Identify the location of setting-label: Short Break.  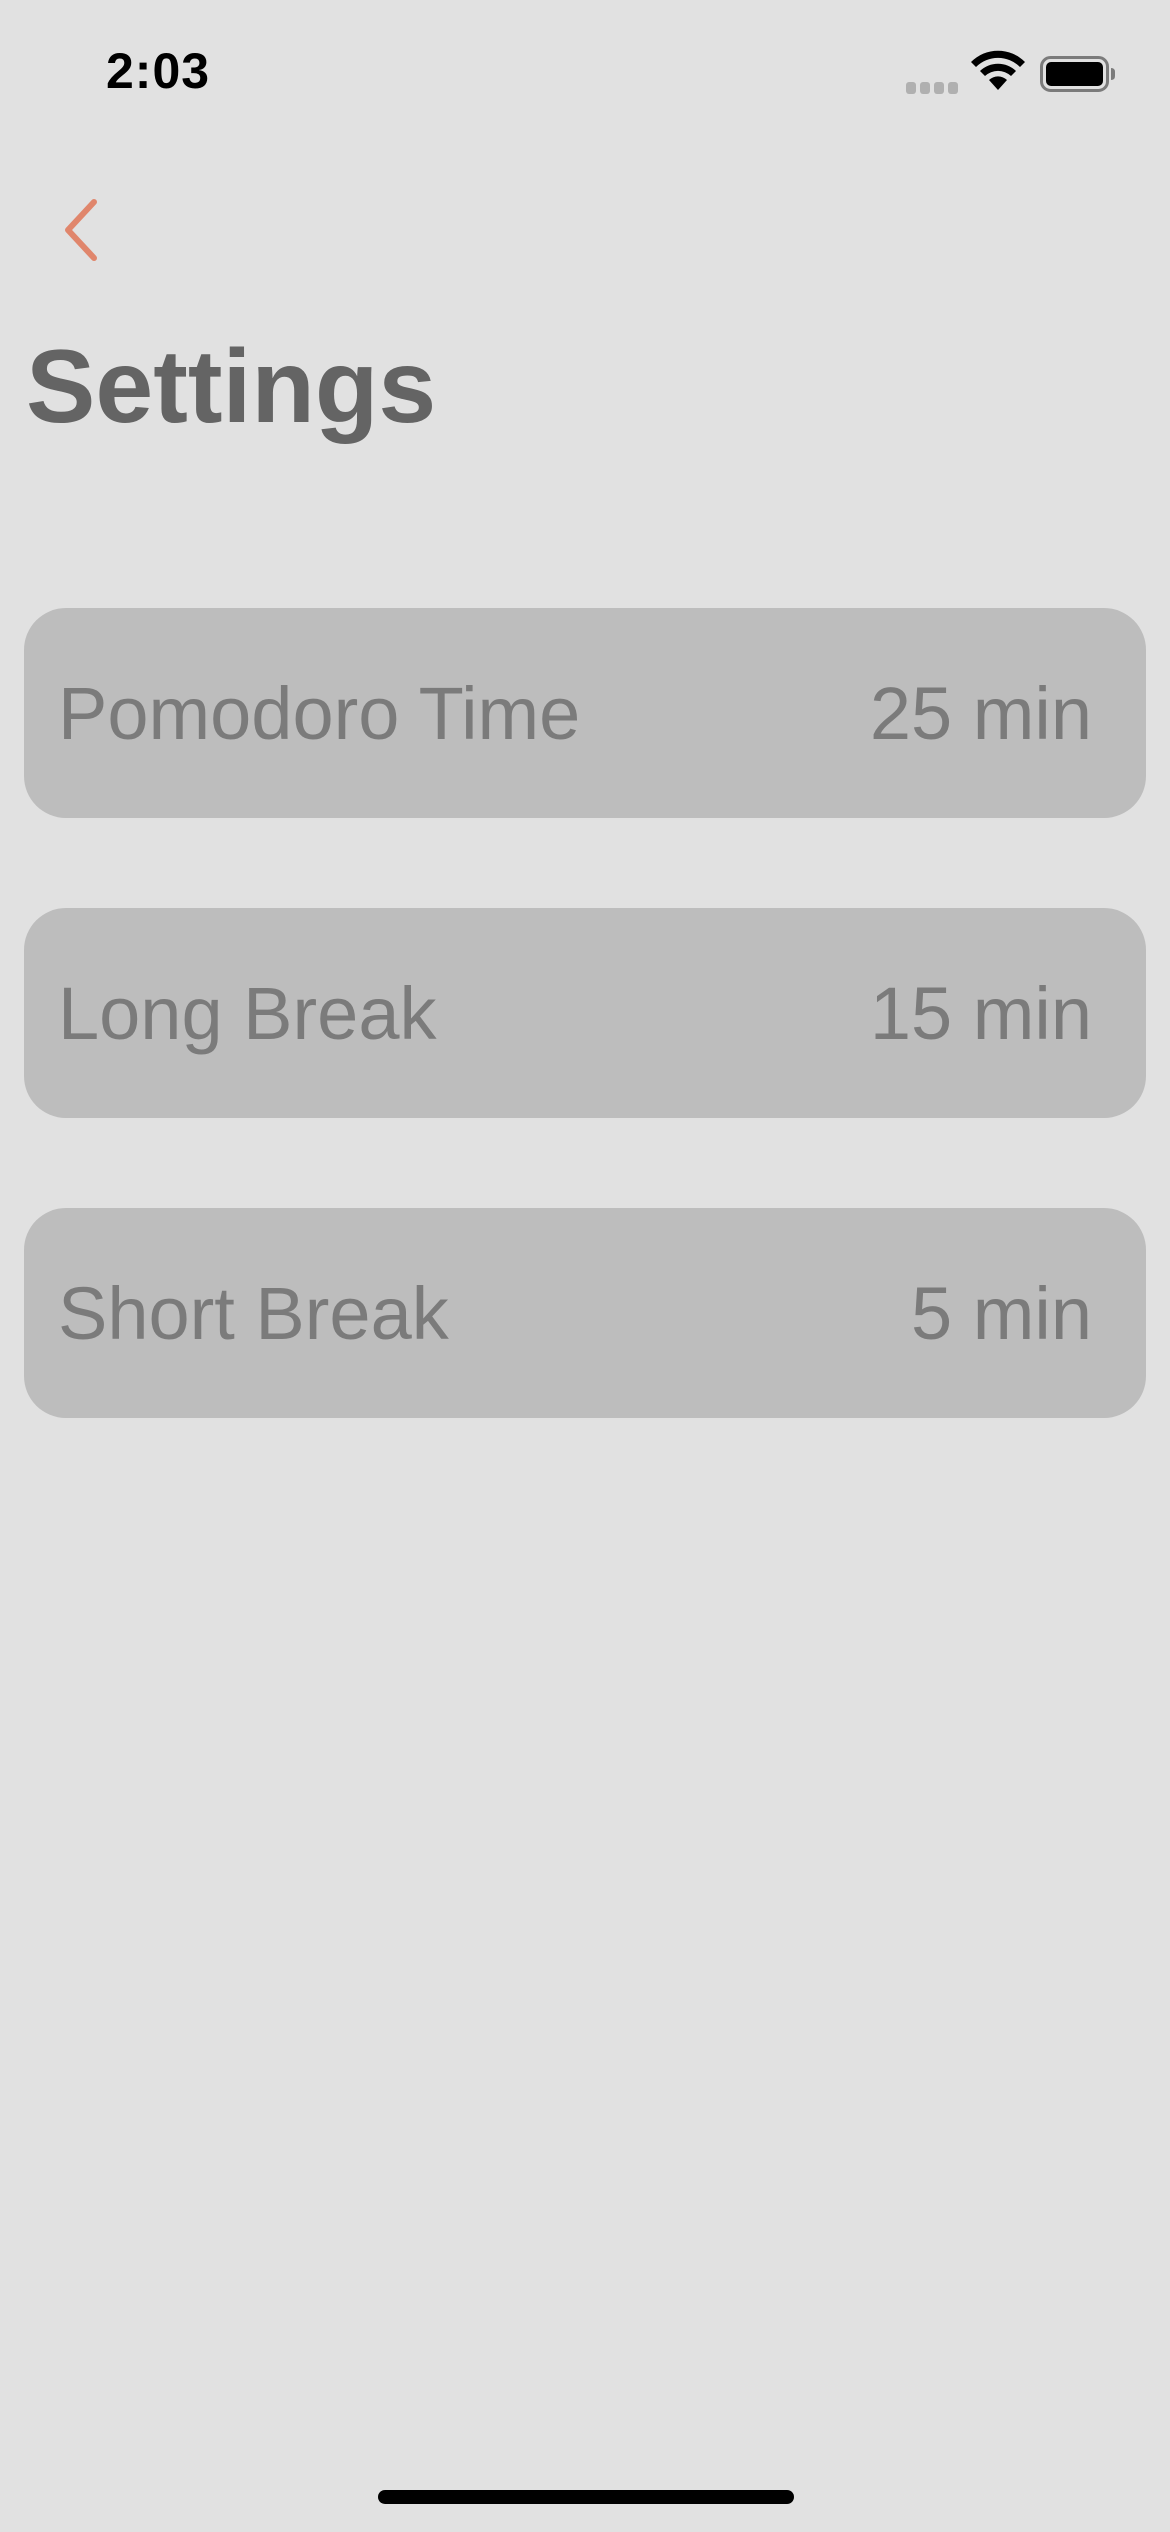
(253, 1313).